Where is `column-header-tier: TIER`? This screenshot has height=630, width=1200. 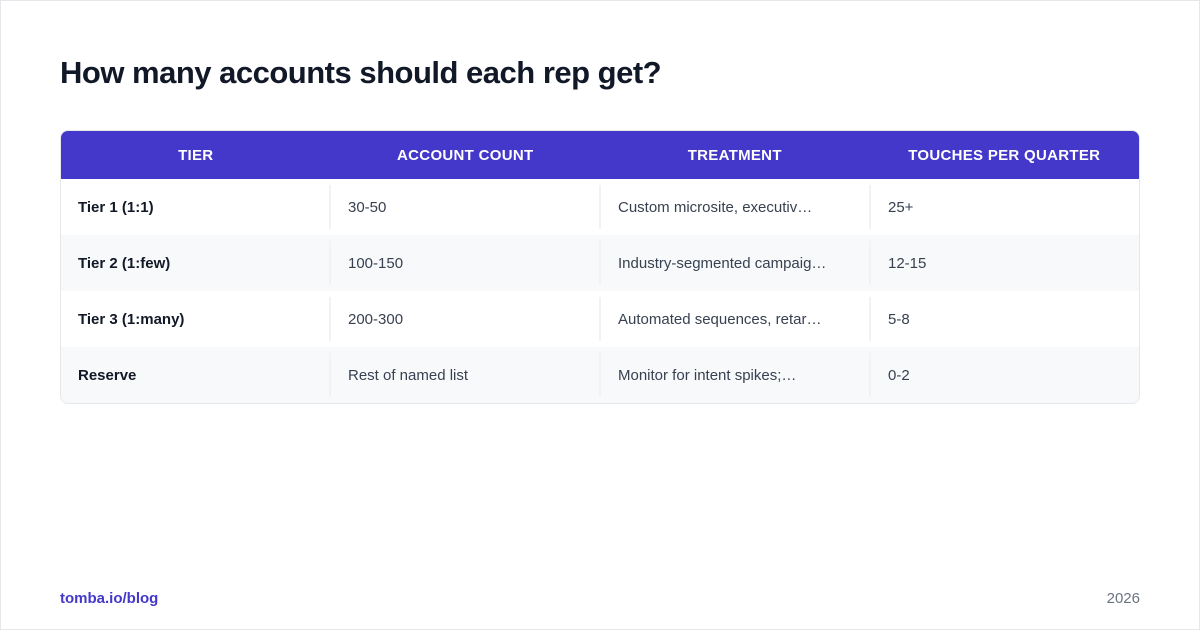 column-header-tier: TIER is located at coordinates (196, 155).